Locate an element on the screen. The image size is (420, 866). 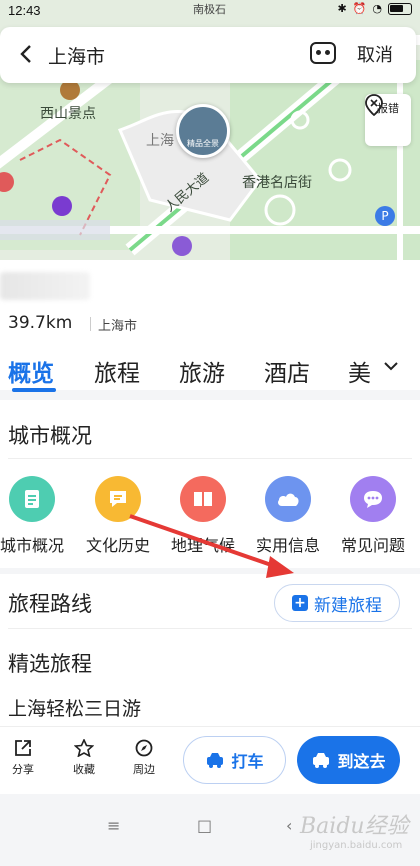
category-faq: 常见问题 is located at coordinates (373, 516).